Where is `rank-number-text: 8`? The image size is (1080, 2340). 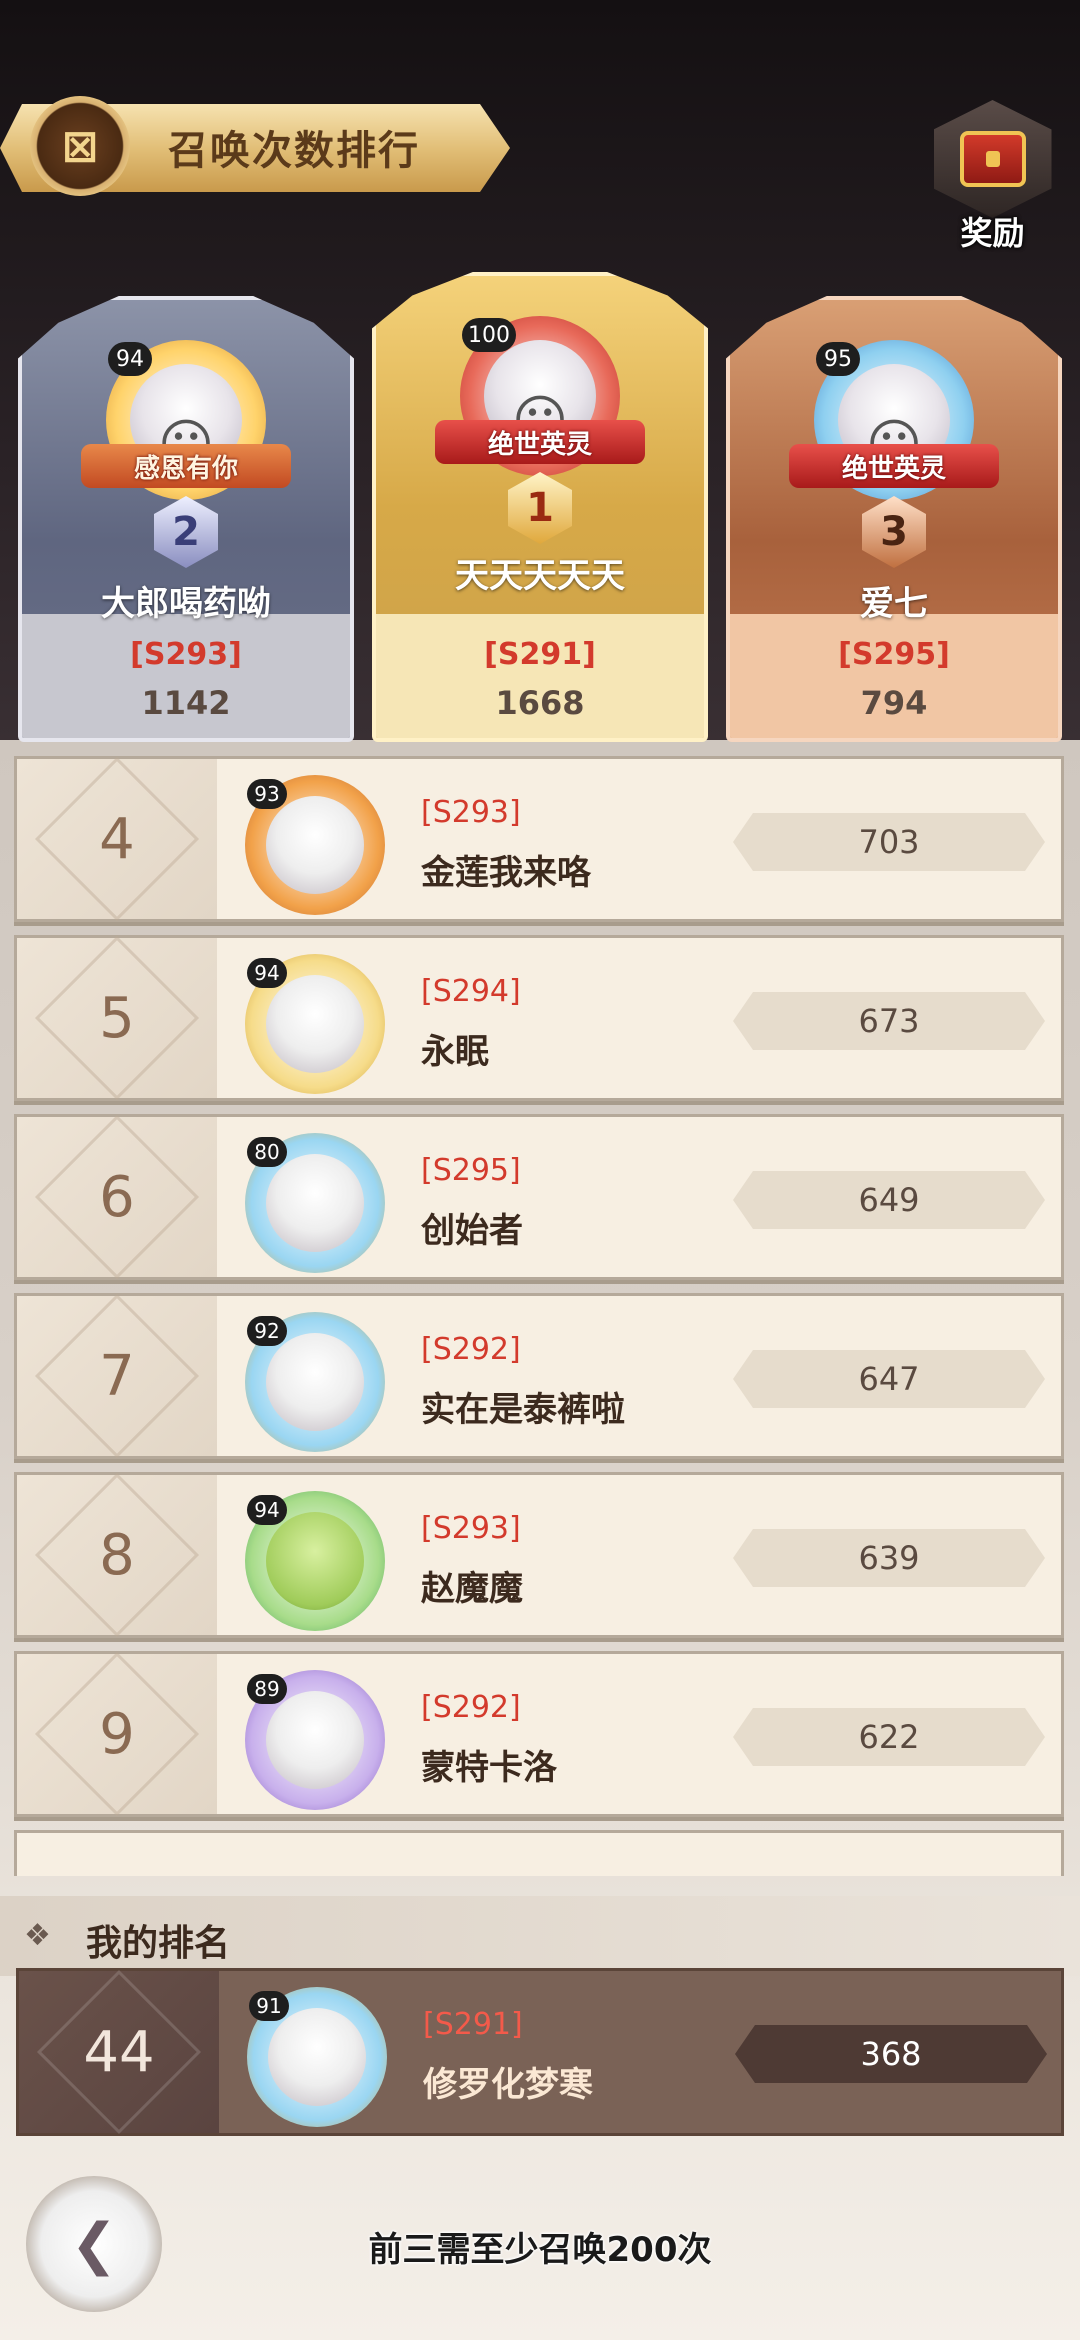
rank-number-text: 8 is located at coordinates (117, 1555).